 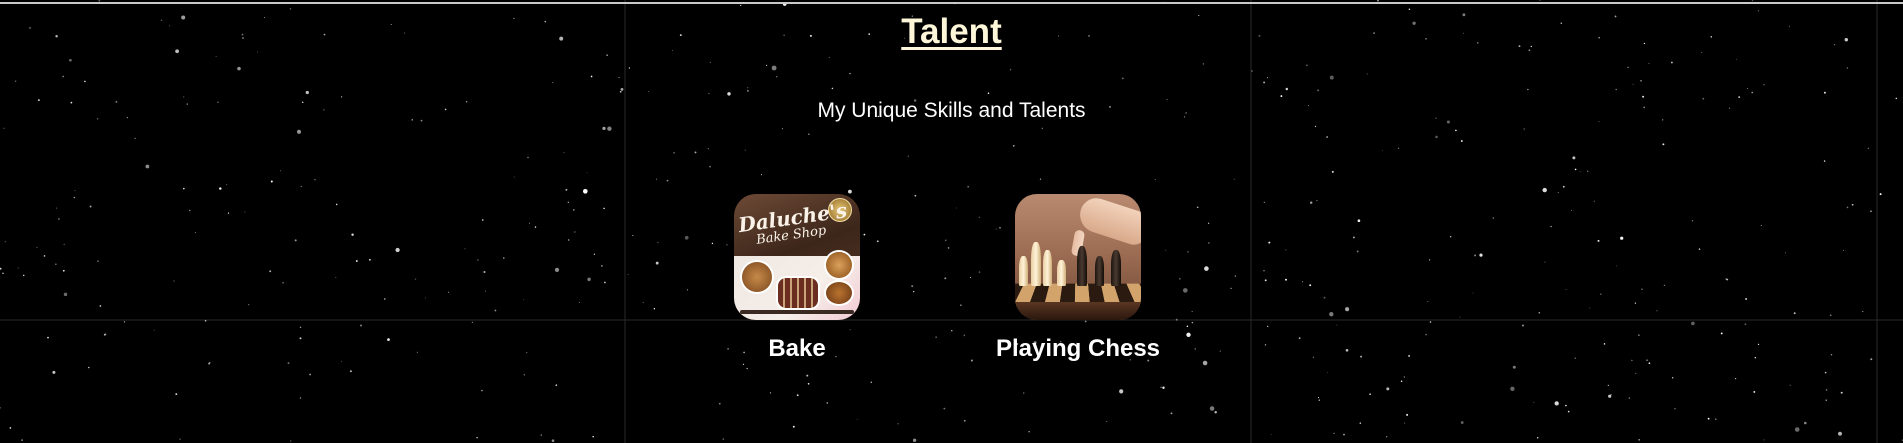 I want to click on dish-cookies, so click(x=839, y=293).